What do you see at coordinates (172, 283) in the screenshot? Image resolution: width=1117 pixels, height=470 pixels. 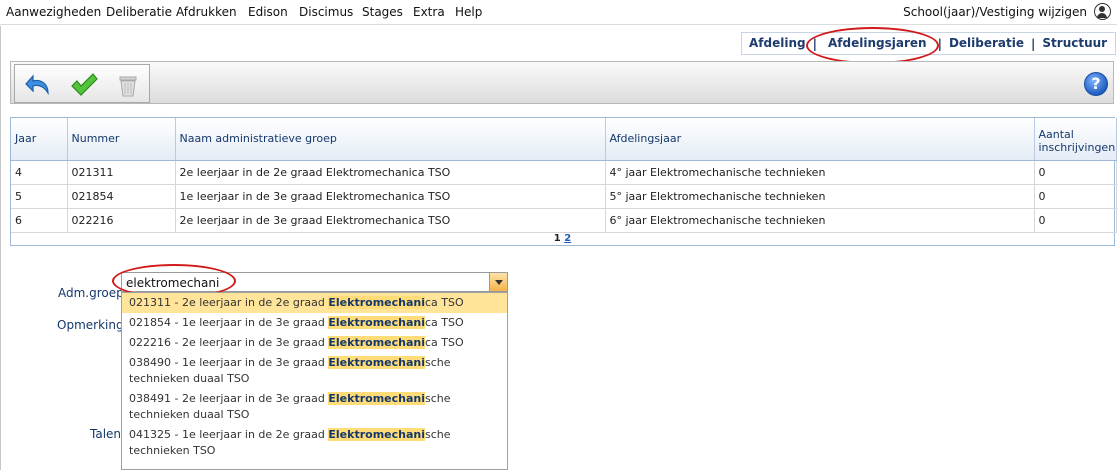 I see `adm-groep-input: elektromechani` at bounding box center [172, 283].